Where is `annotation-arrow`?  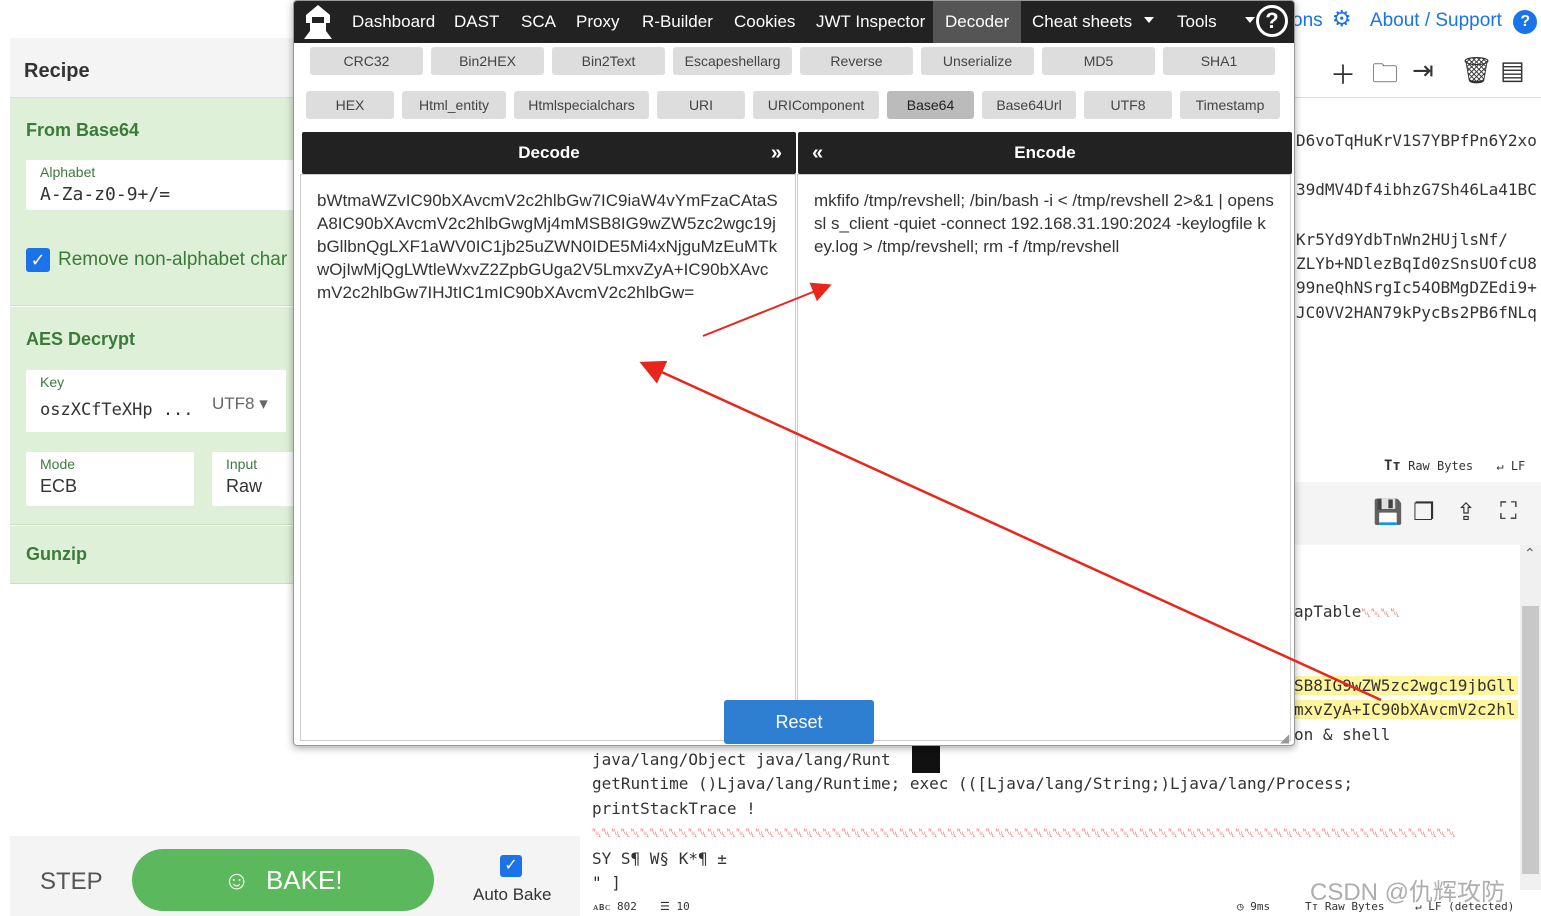
annotation-arrow is located at coordinates (767, 309).